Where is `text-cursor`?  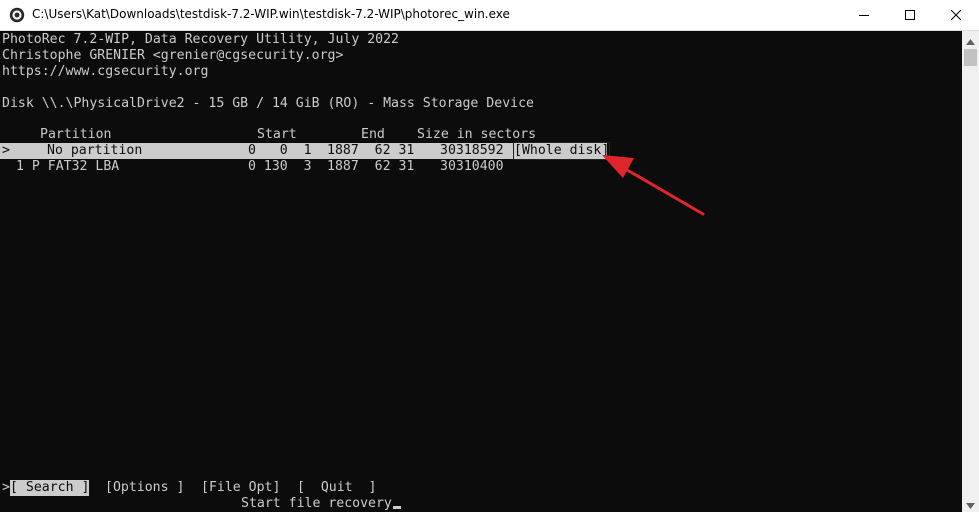
text-cursor is located at coordinates (396, 507).